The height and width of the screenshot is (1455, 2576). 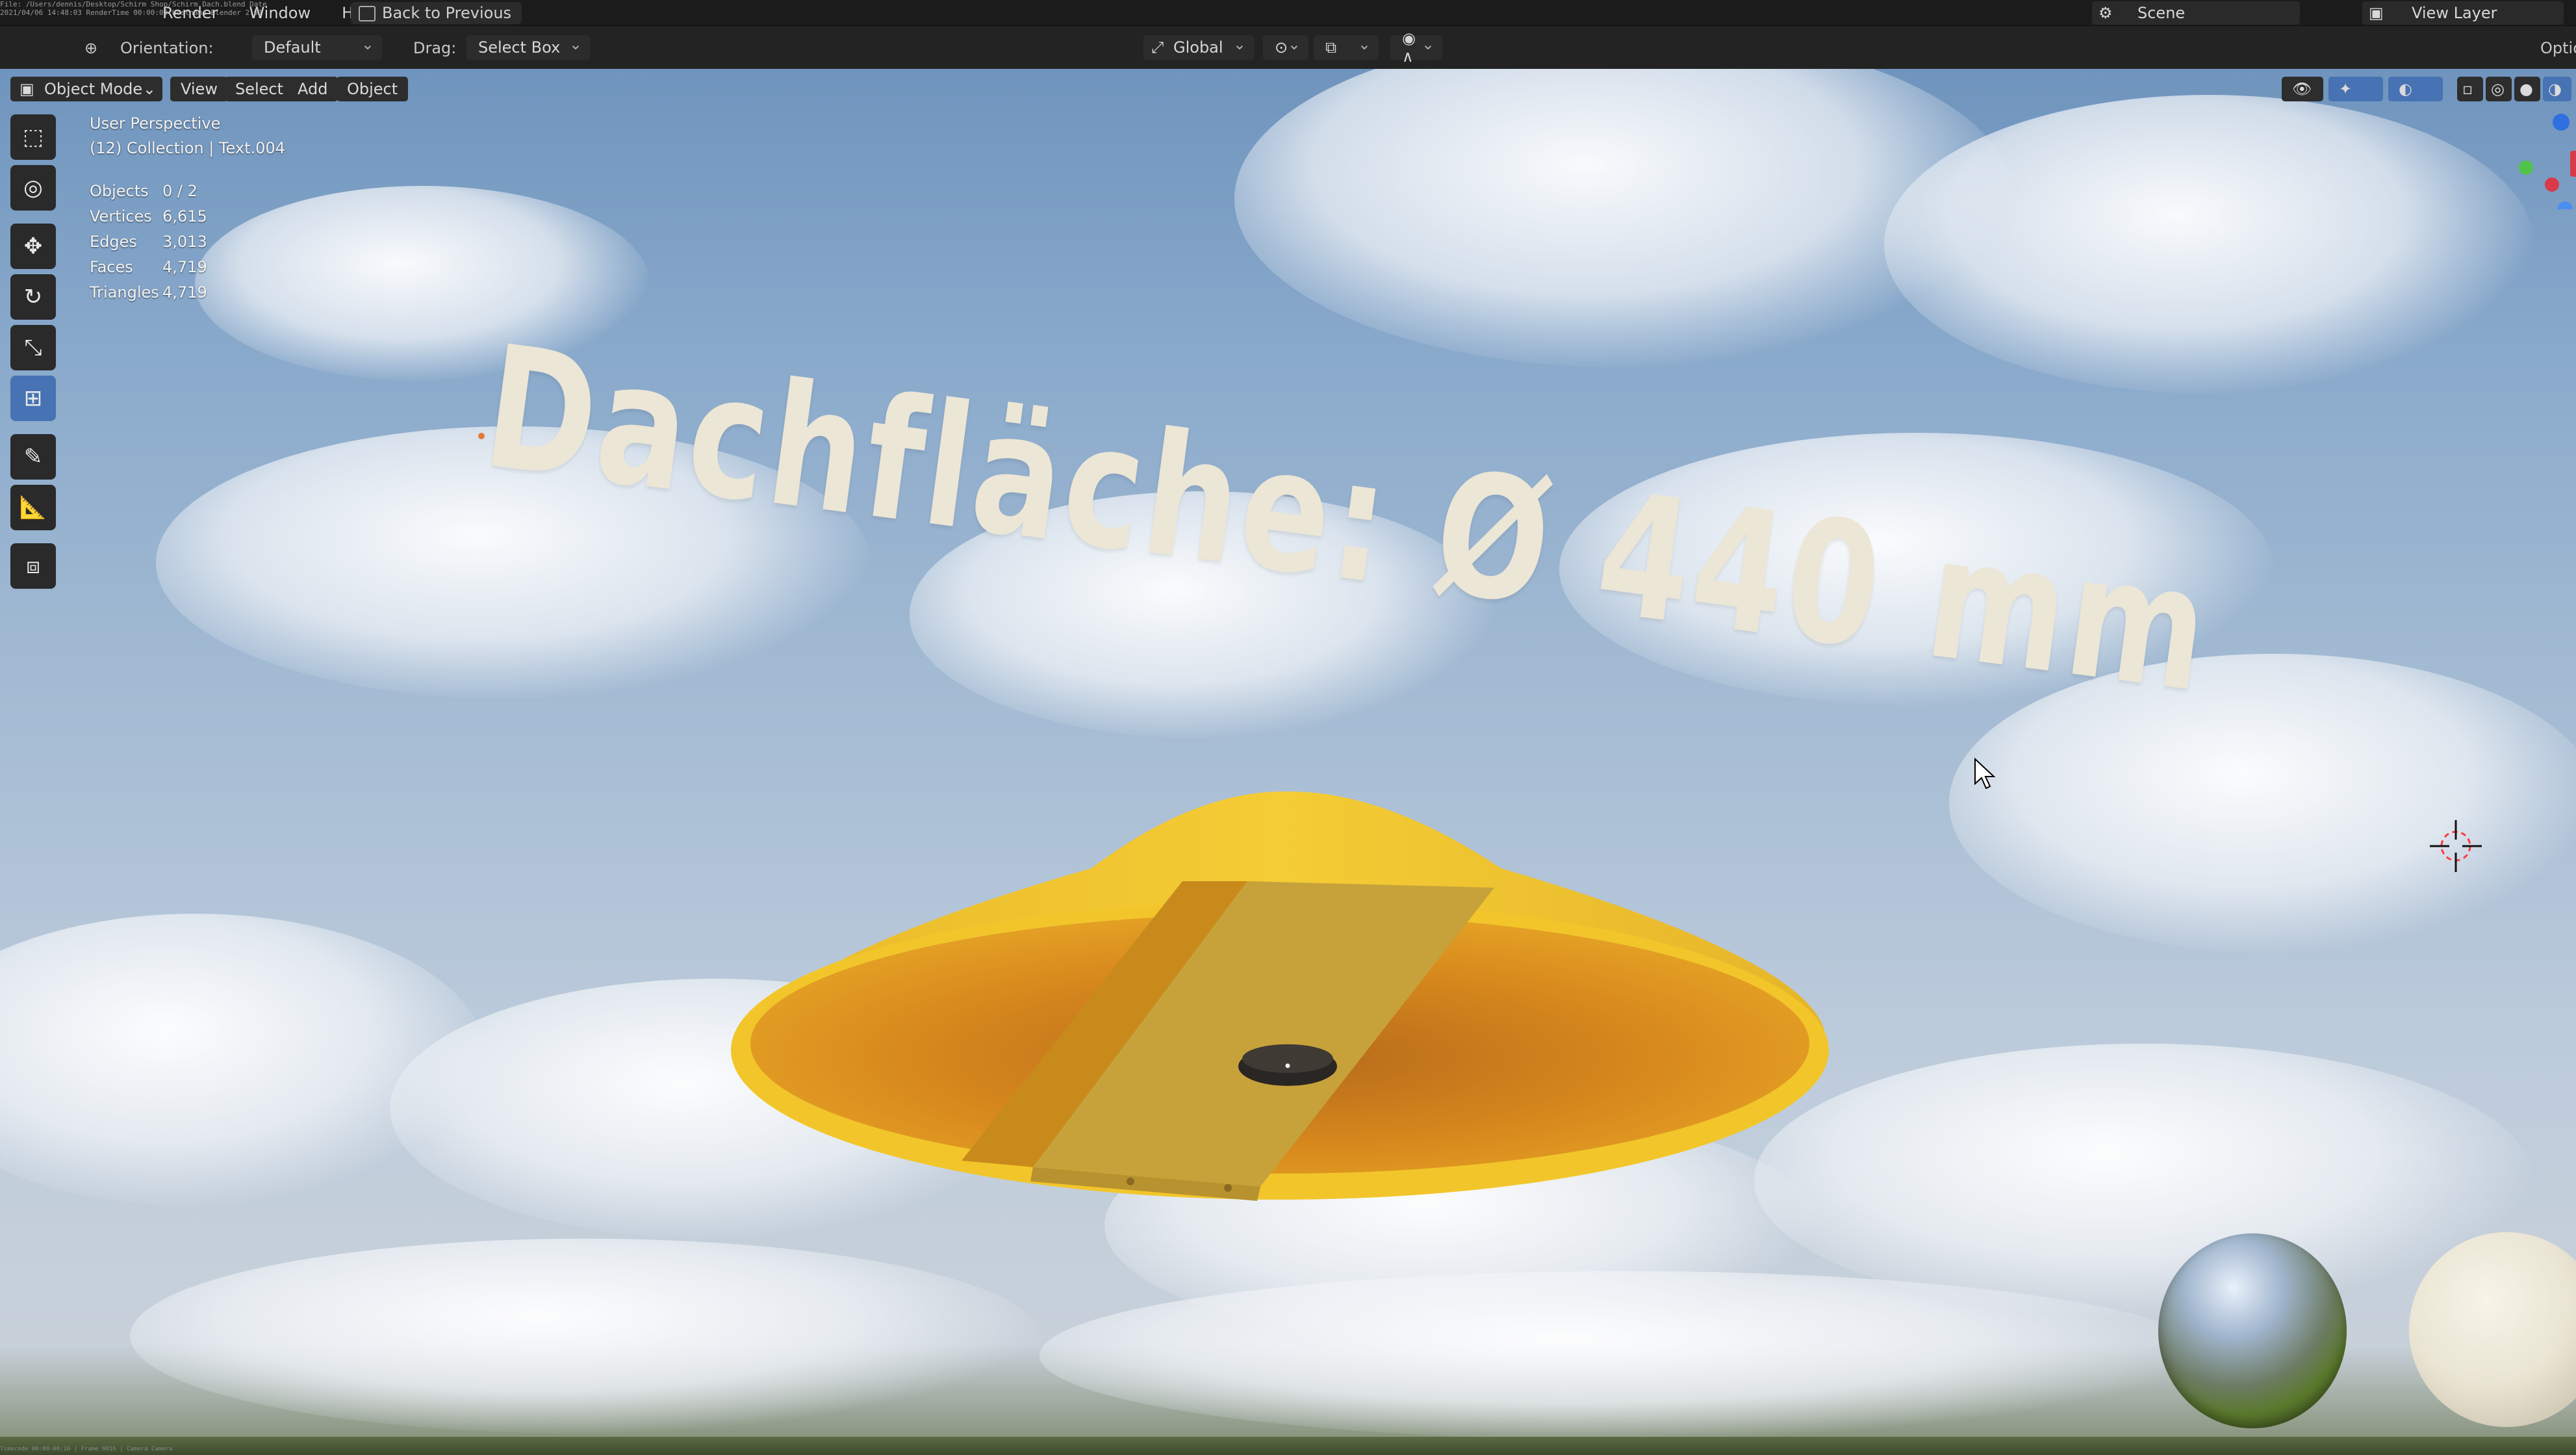 What do you see at coordinates (1331, 48) in the screenshot?
I see `snap-icon: ⧉` at bounding box center [1331, 48].